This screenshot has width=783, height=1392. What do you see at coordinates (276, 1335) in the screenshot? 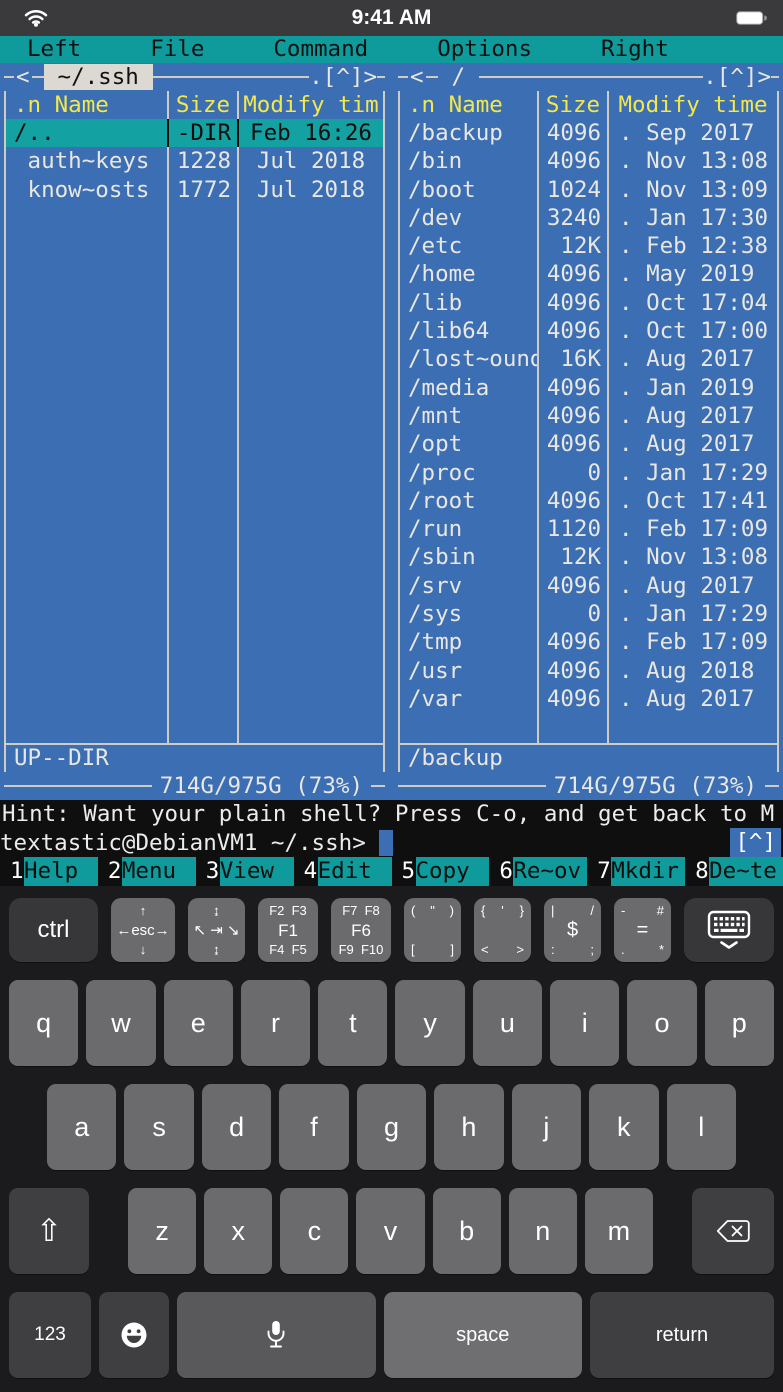
I see `dictation-key` at bounding box center [276, 1335].